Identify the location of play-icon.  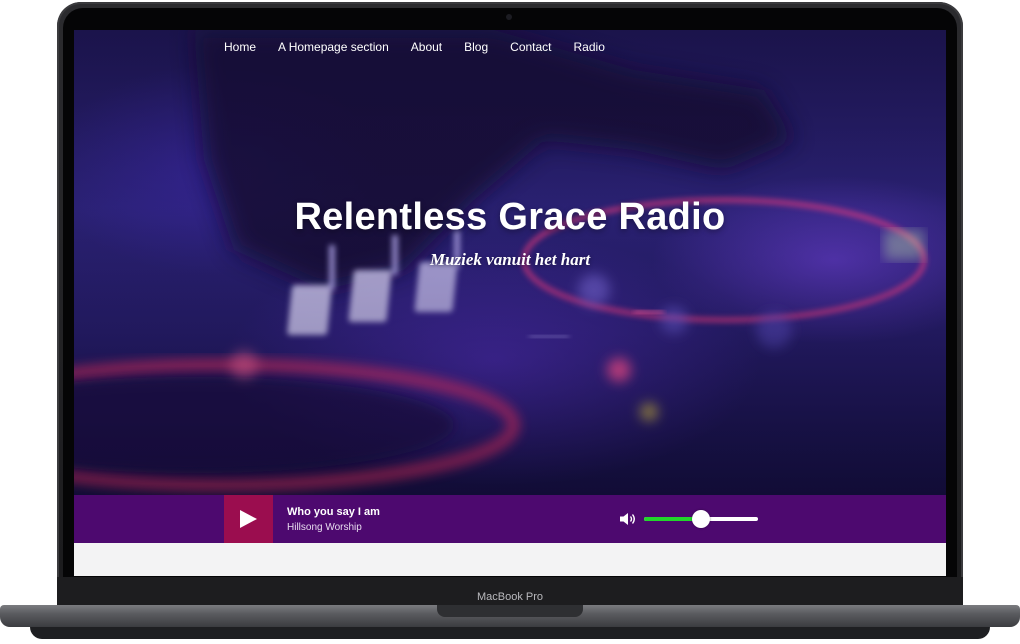
(248, 519).